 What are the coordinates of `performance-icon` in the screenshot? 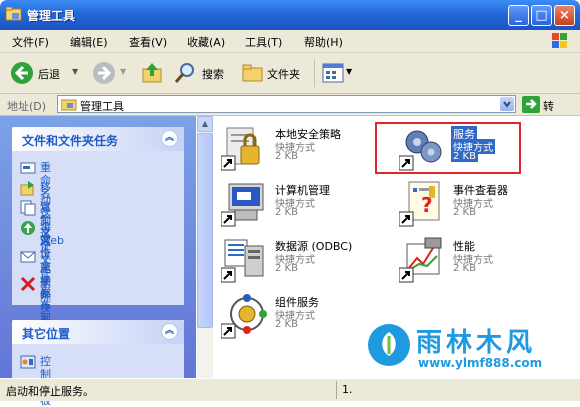 It's located at (420, 260).